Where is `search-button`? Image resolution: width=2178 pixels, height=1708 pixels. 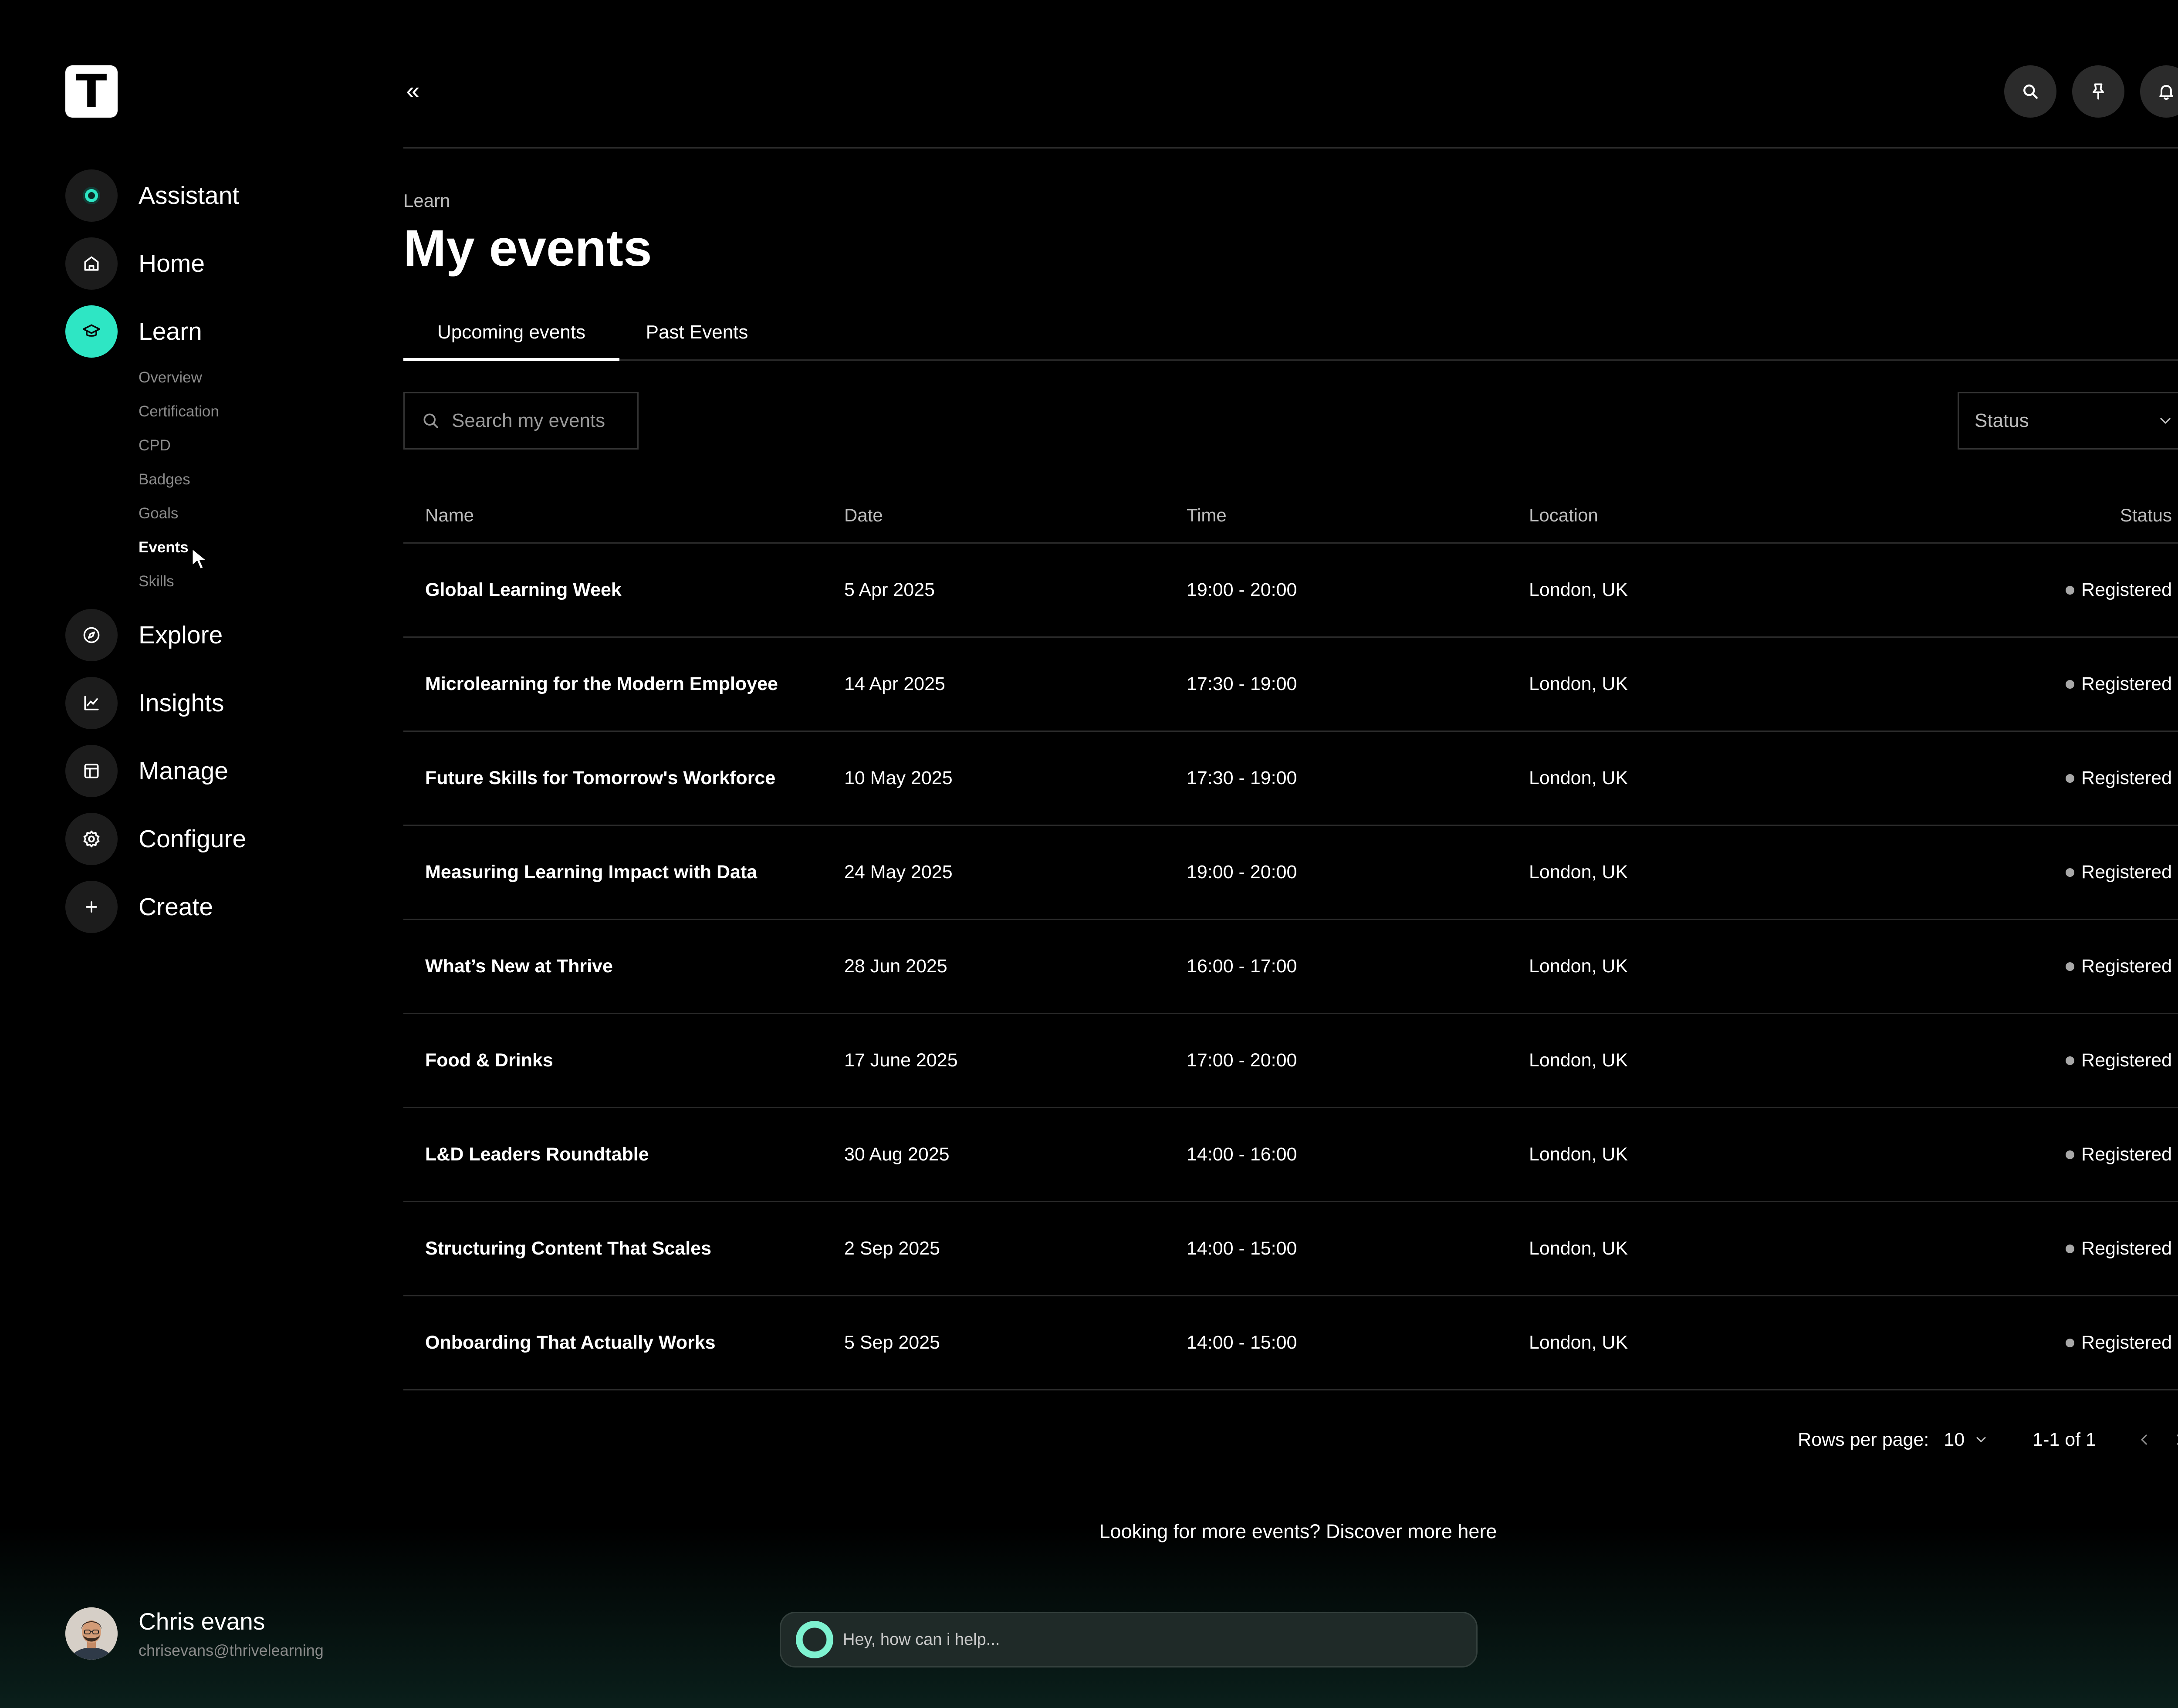 search-button is located at coordinates (2030, 91).